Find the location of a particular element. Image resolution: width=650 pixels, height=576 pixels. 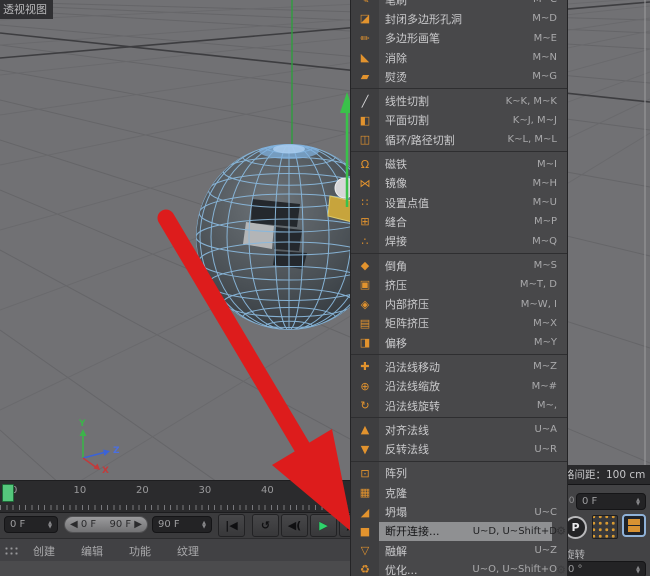

play-reverse-button: ◀( is located at coordinates (294, 525).